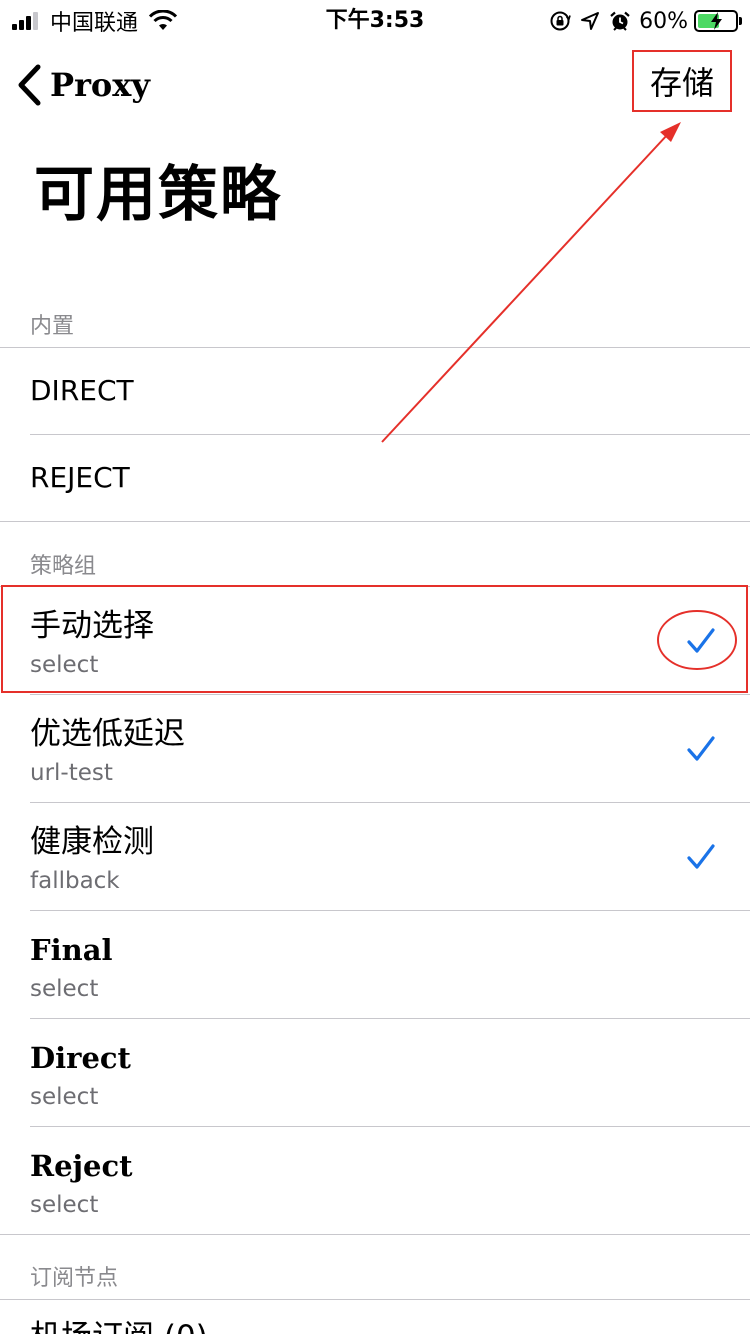 The image size is (750, 1334). Describe the element at coordinates (107, 734) in the screenshot. I see `group-title: 优选低延迟` at that location.